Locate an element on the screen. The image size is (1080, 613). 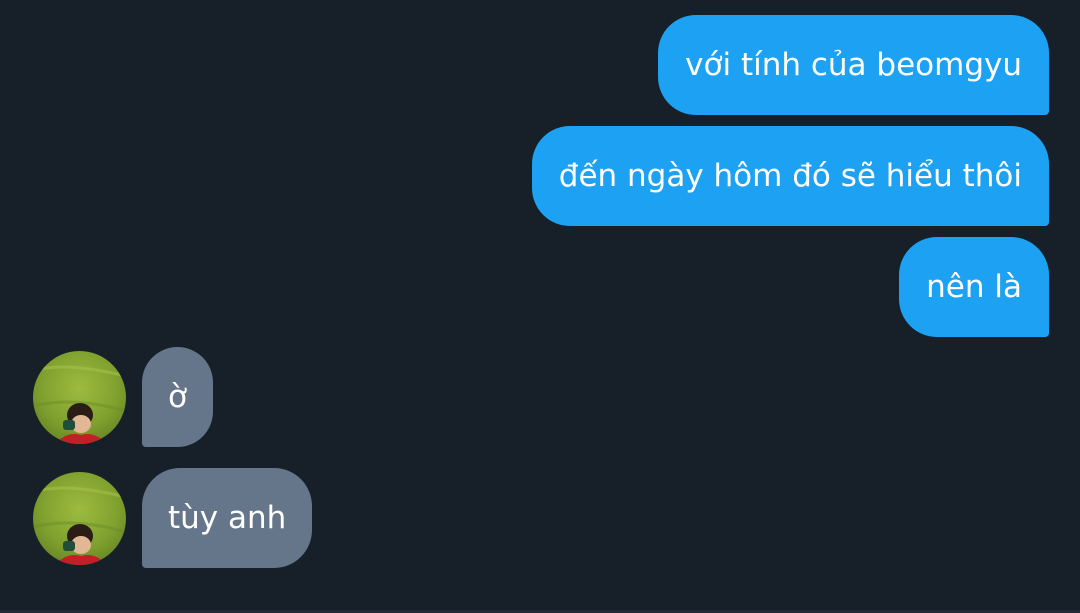
message-text: ờ is located at coordinates (177, 397).